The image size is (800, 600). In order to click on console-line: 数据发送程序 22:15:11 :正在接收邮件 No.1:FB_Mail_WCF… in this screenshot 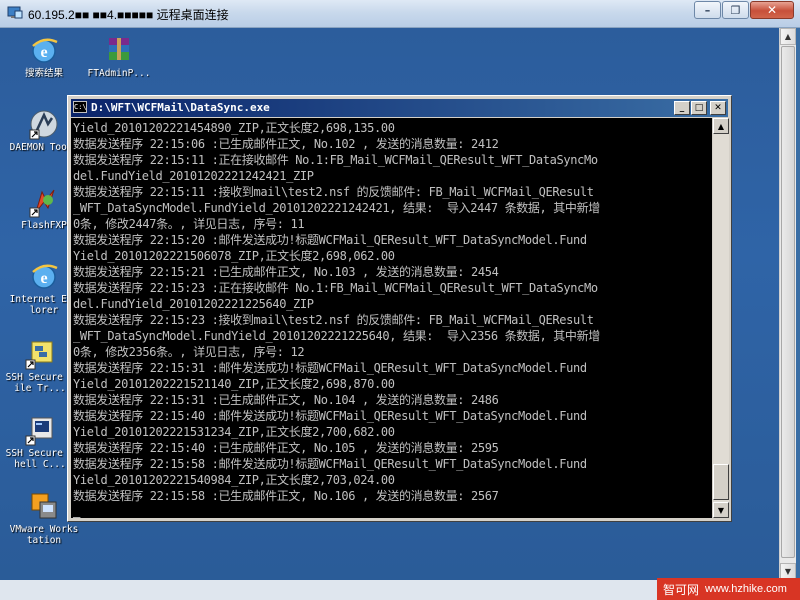, I will do `click(335, 160)`.